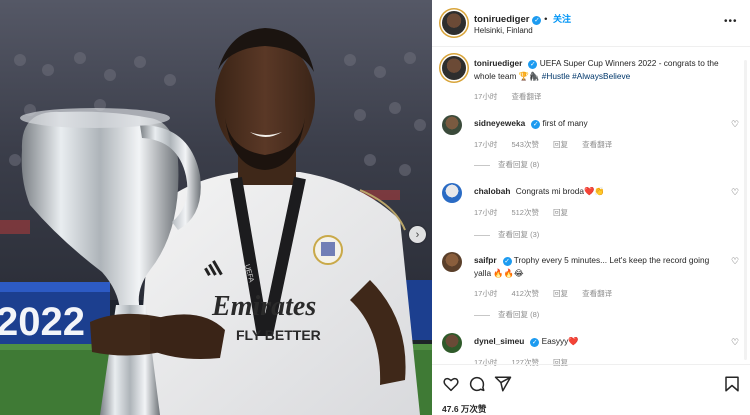 The width and height of the screenshot is (750, 415). What do you see at coordinates (503, 30) in the screenshot?
I see `post-location: Helsinki, Finland` at bounding box center [503, 30].